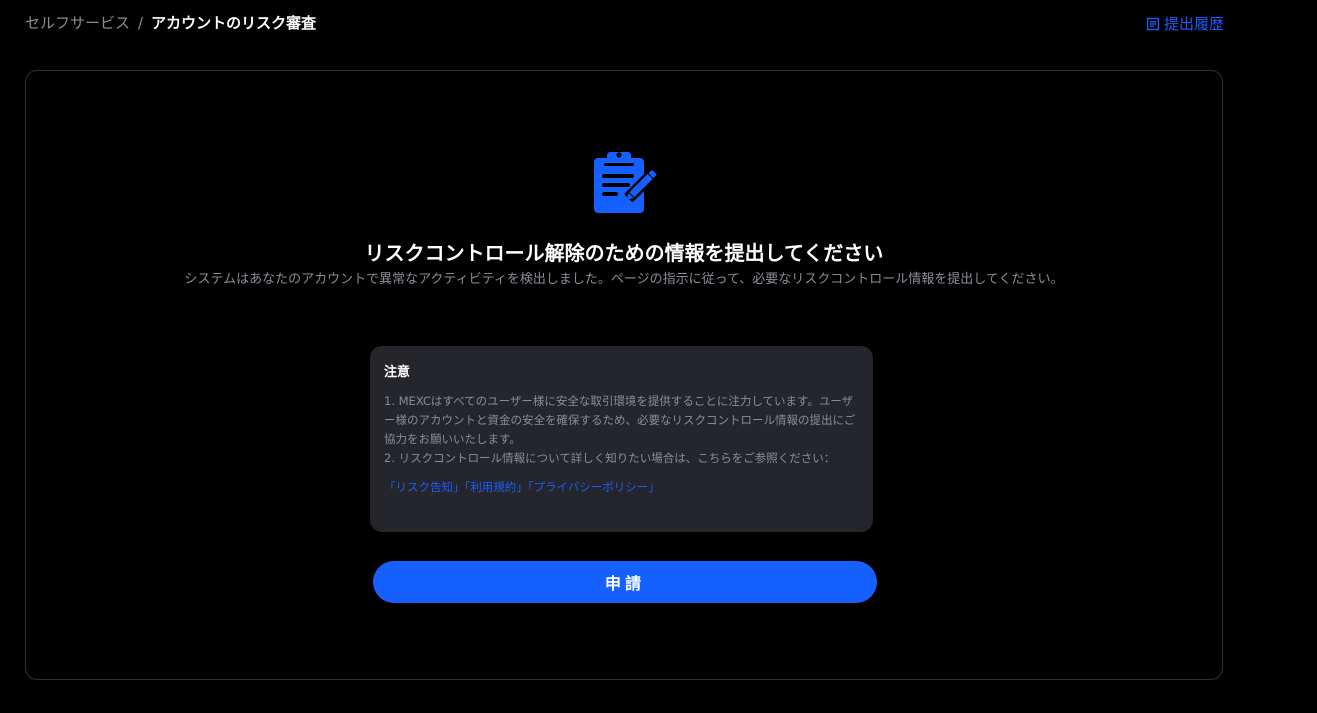 The height and width of the screenshot is (713, 1317). I want to click on notice-links: 「リスク告知」「利用規約」「プライバシーポリシー」, so click(621, 487).